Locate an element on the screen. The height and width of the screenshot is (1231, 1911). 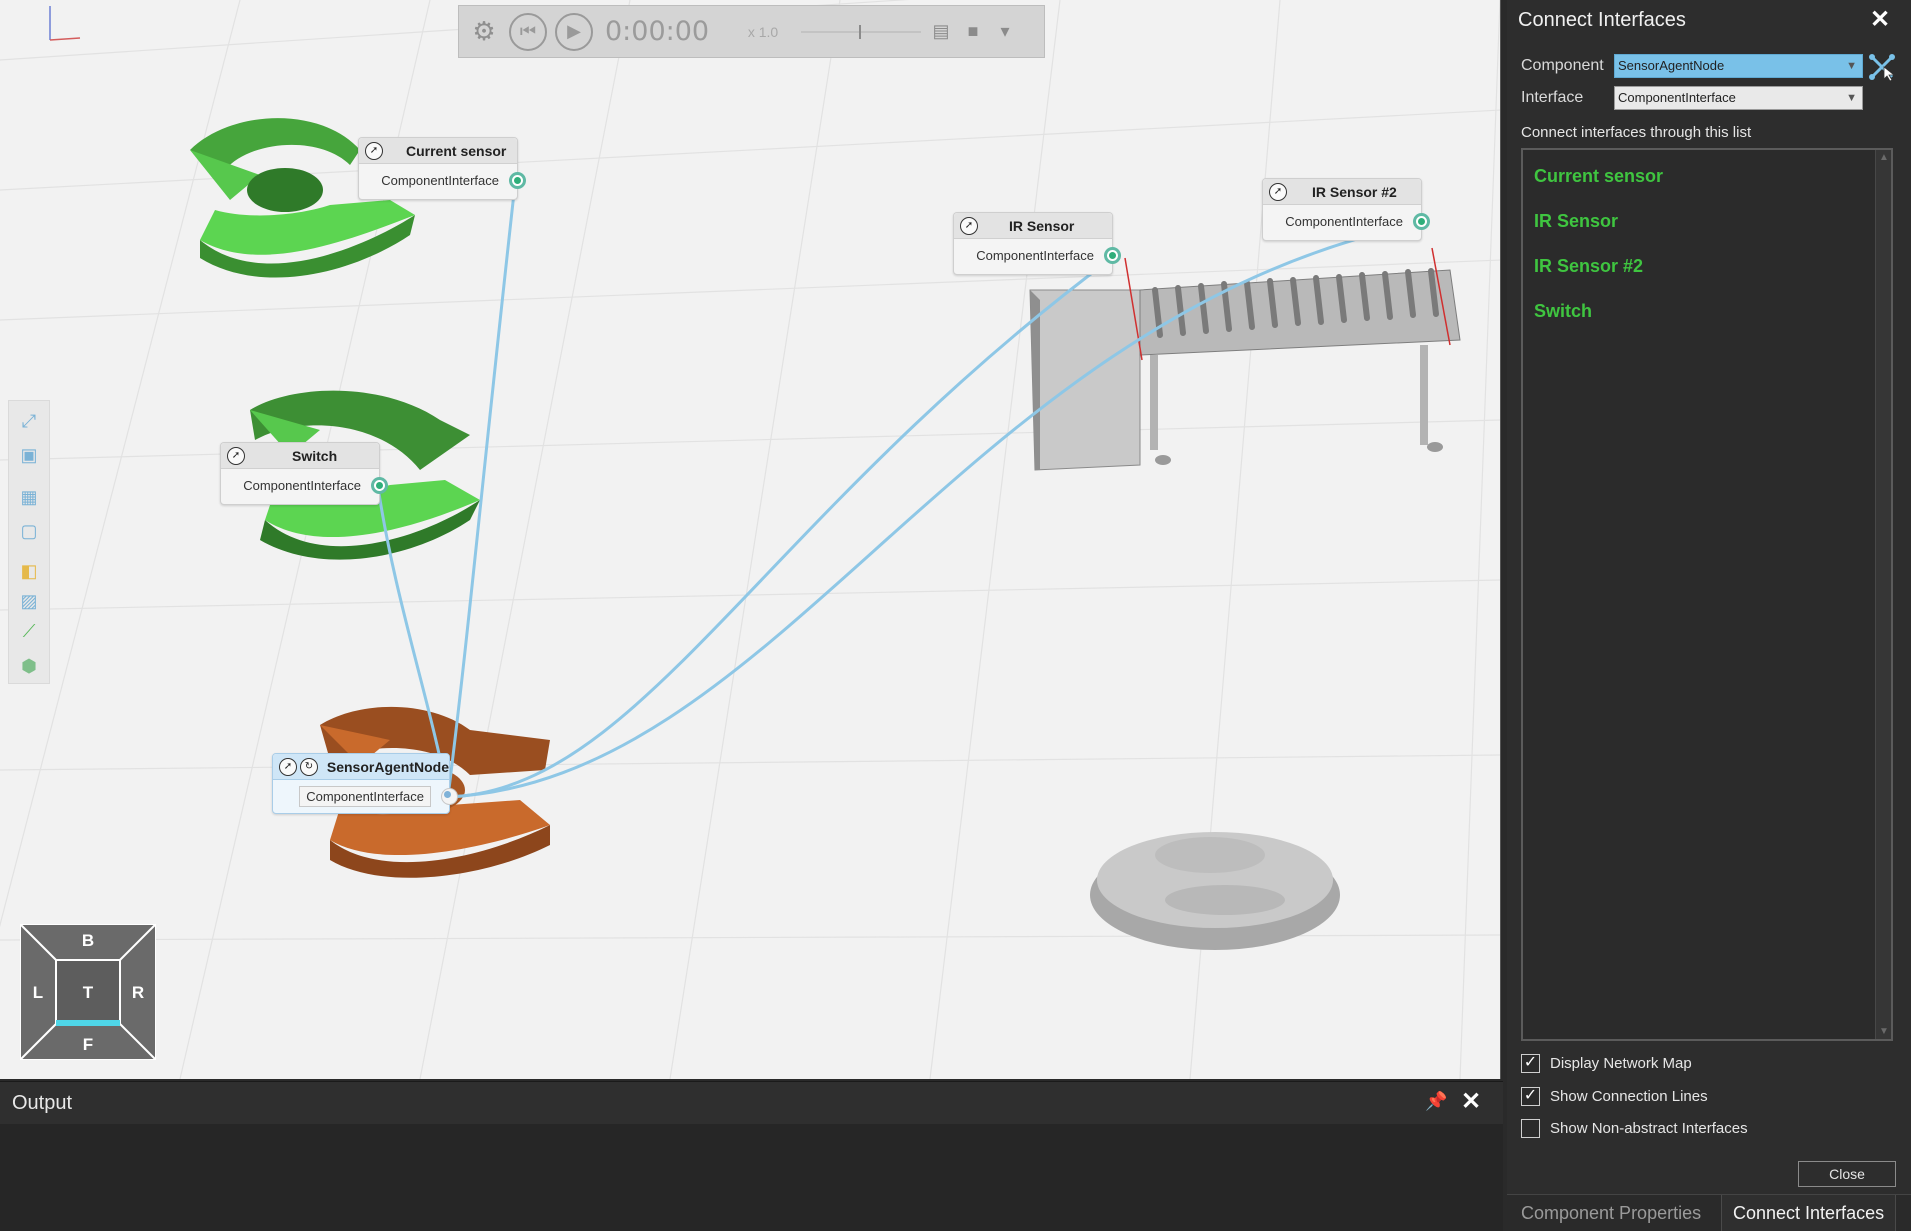
scroll-up-icon: ▲ is located at coordinates (1884, 157).